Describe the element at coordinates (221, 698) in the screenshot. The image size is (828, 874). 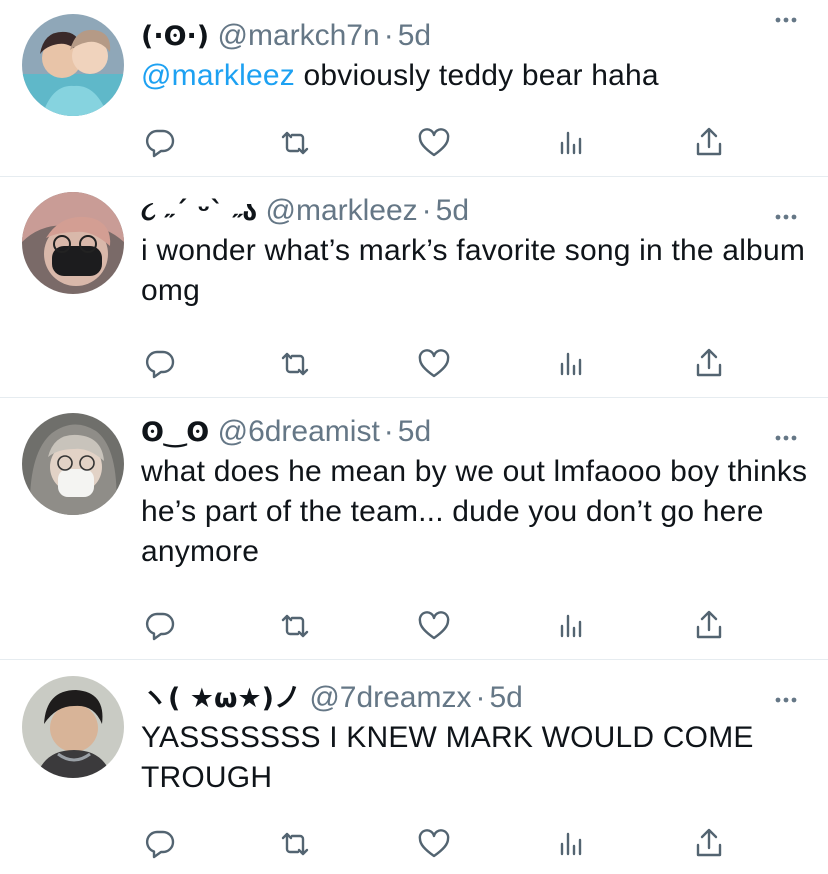
I see `display-name: ヽ( ★ω★)ノ` at that location.